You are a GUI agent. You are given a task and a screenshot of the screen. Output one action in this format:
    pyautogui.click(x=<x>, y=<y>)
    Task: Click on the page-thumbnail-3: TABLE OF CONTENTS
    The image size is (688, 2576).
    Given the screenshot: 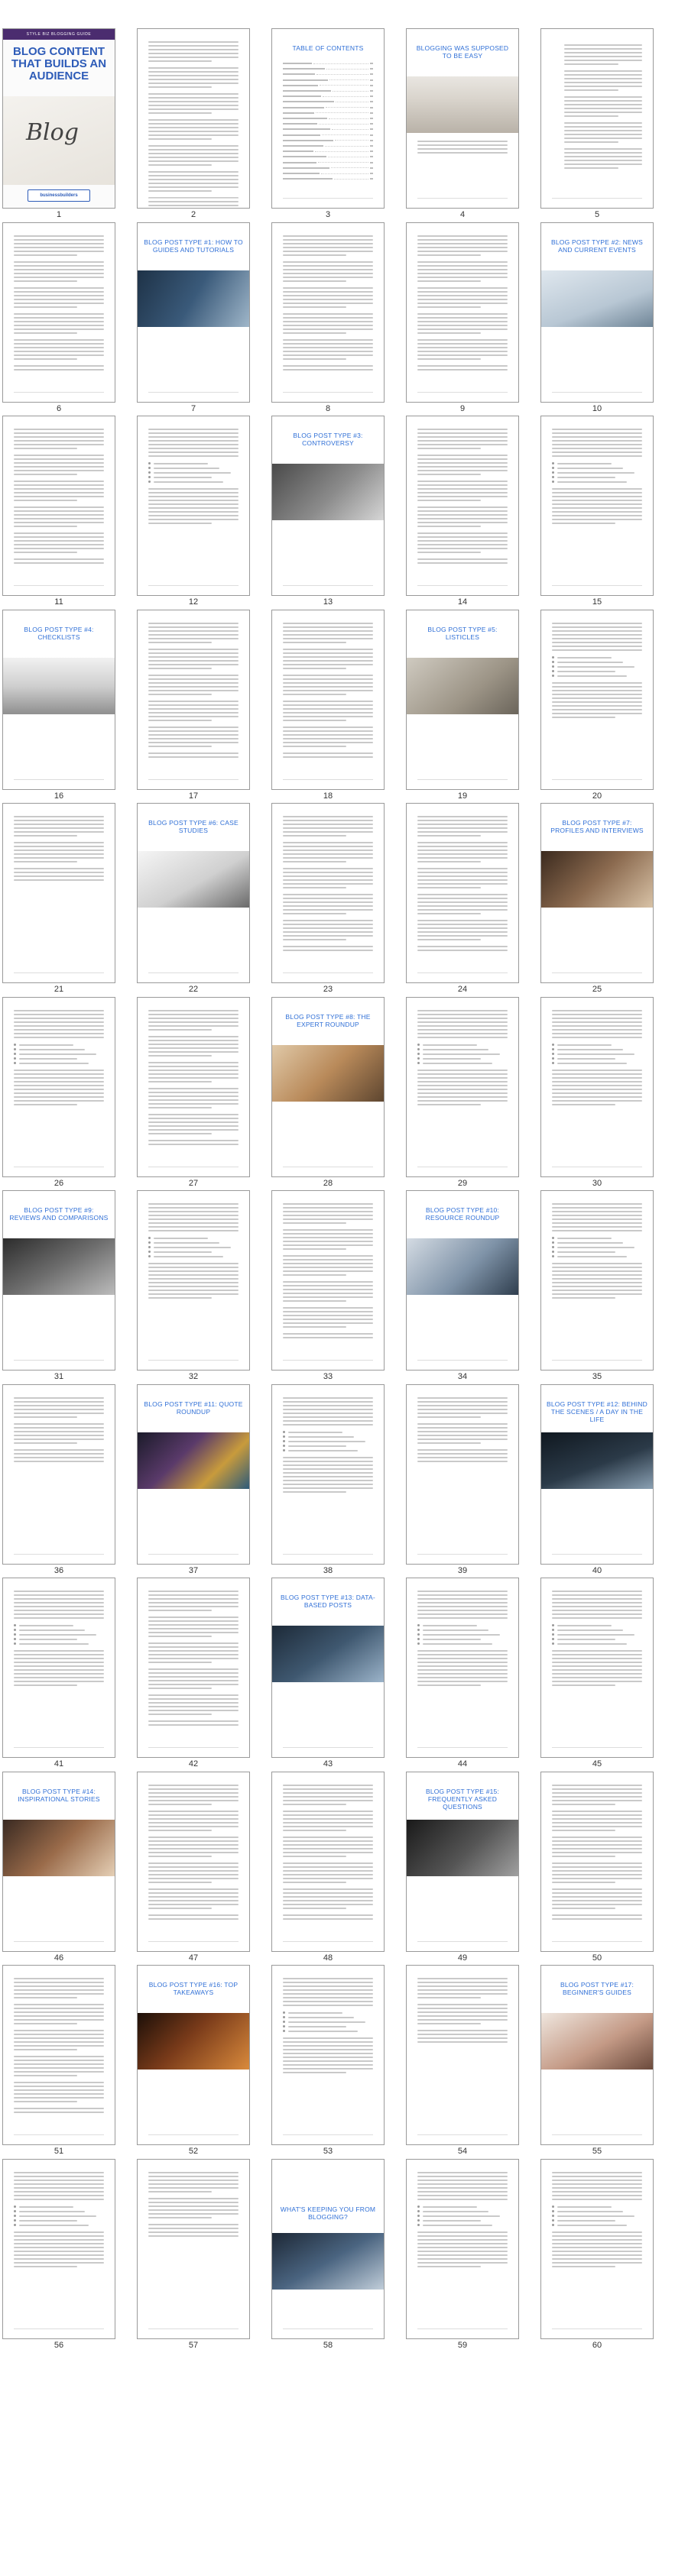 What is the action you would take?
    pyautogui.click(x=328, y=118)
    